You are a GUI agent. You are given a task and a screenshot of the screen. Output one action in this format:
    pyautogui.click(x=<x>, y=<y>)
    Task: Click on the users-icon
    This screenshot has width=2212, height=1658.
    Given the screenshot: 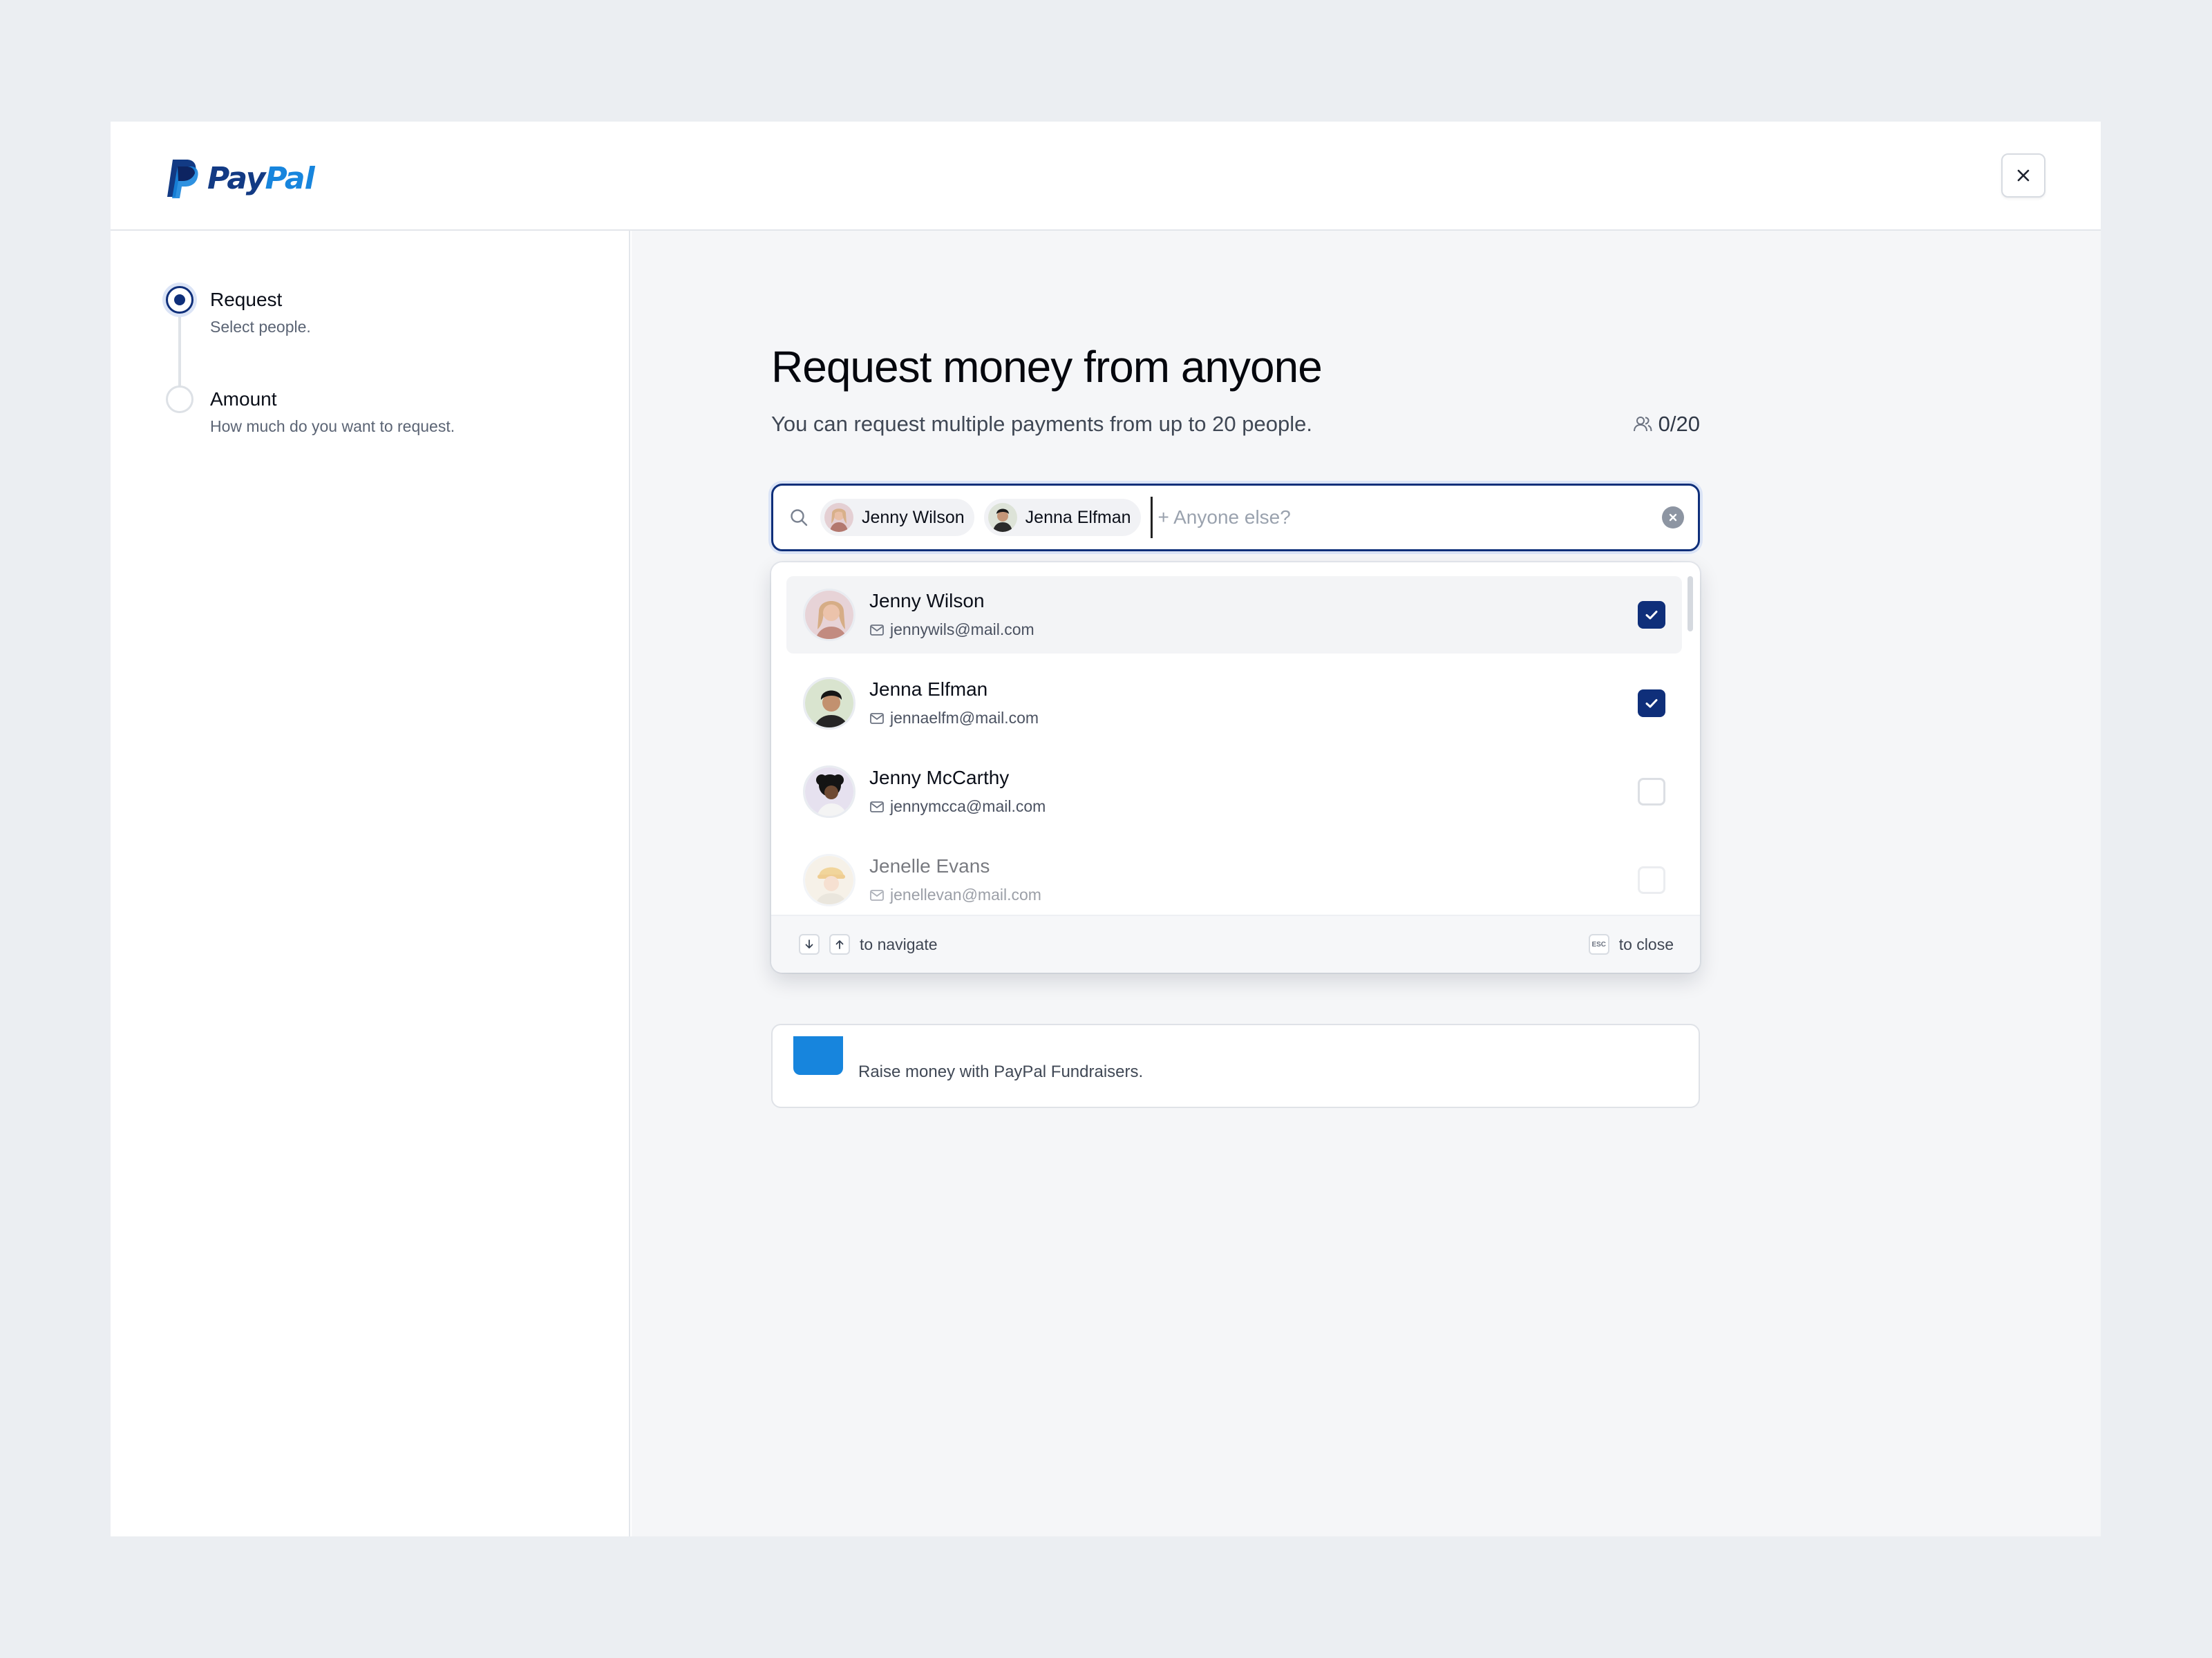 What is the action you would take?
    pyautogui.click(x=1642, y=424)
    